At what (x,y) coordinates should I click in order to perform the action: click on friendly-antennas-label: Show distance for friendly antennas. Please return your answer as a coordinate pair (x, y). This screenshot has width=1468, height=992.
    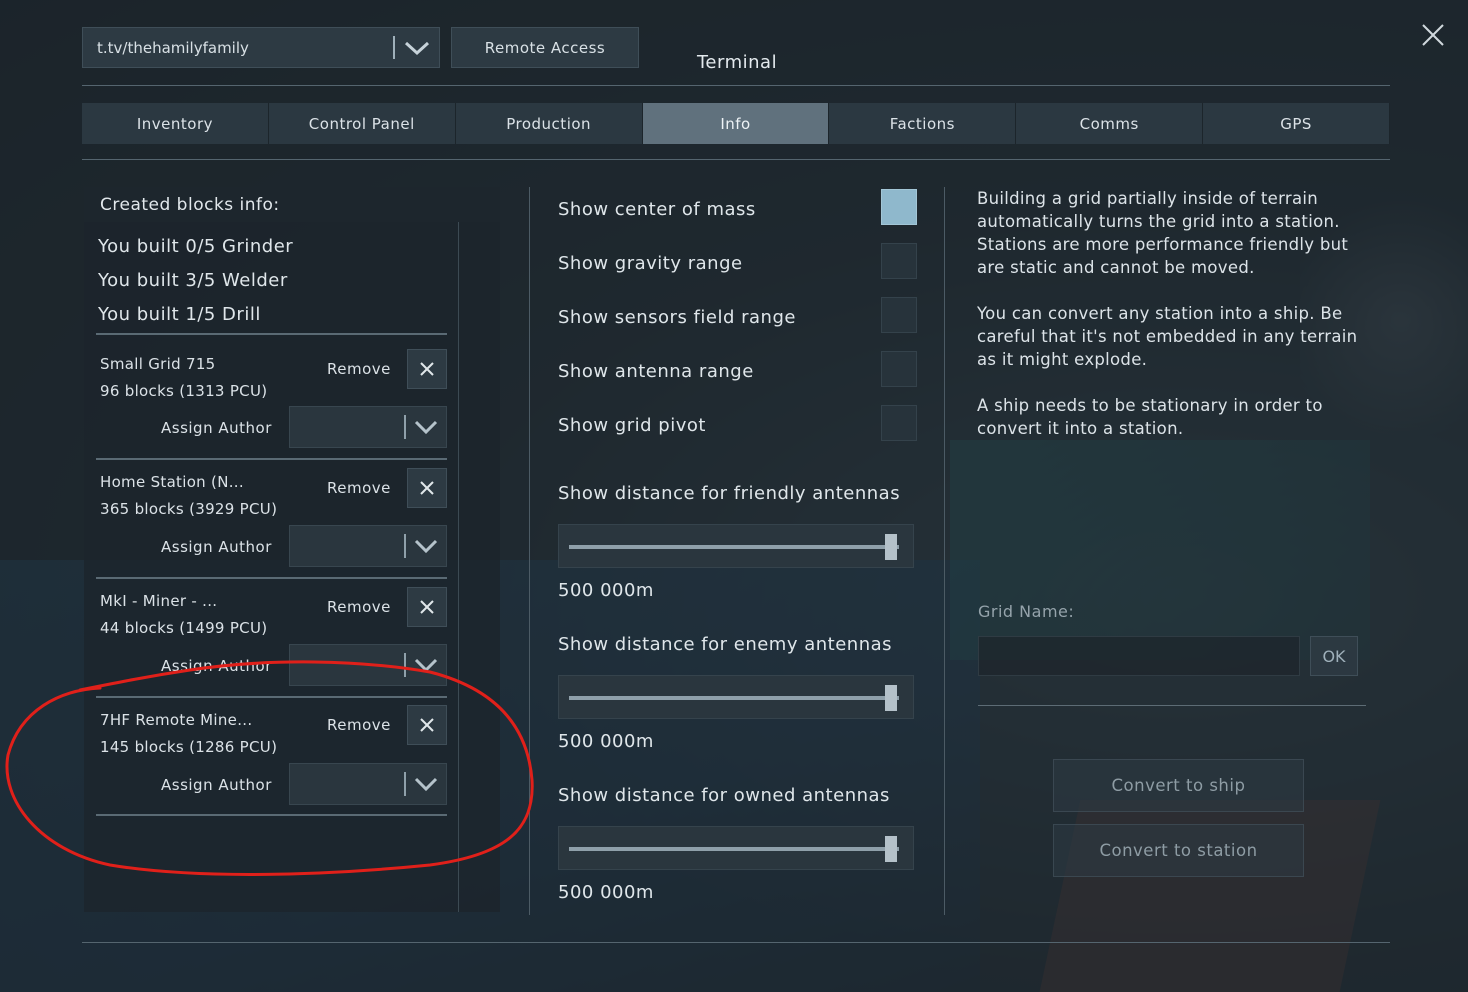
    Looking at the image, I should click on (729, 493).